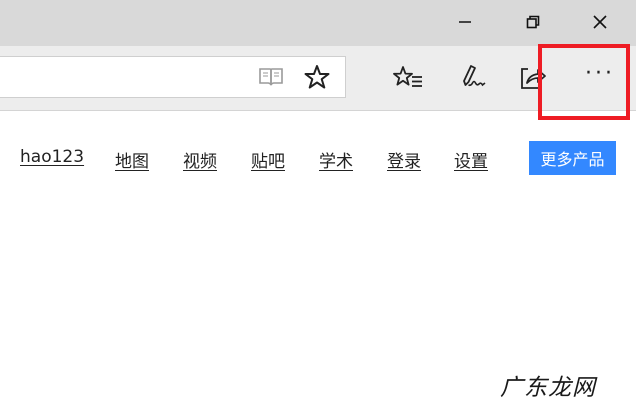  What do you see at coordinates (318, 23) in the screenshot?
I see `title-bar` at bounding box center [318, 23].